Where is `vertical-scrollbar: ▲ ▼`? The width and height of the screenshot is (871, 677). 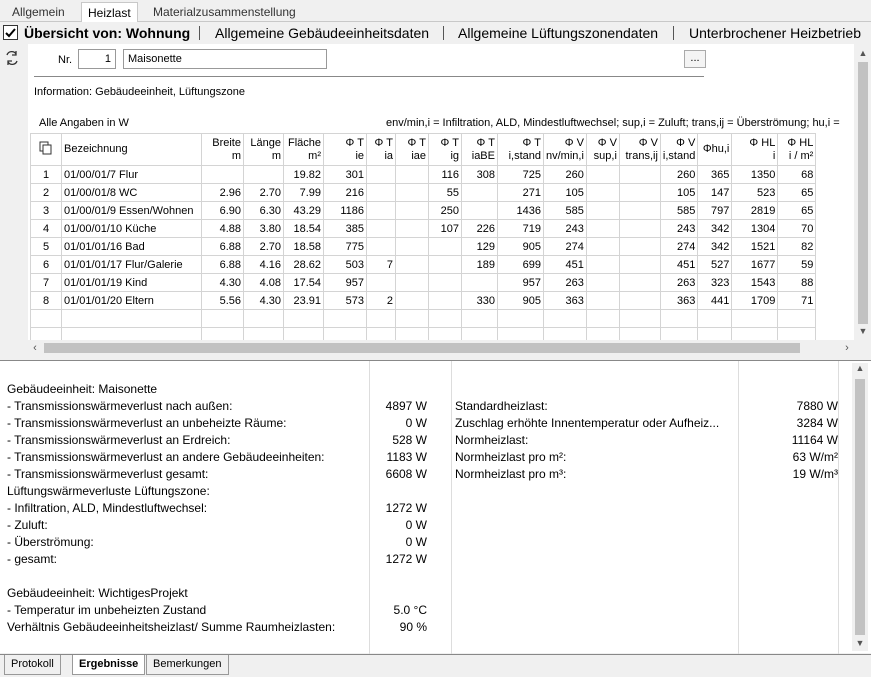
vertical-scrollbar: ▲ ▼ is located at coordinates (863, 193).